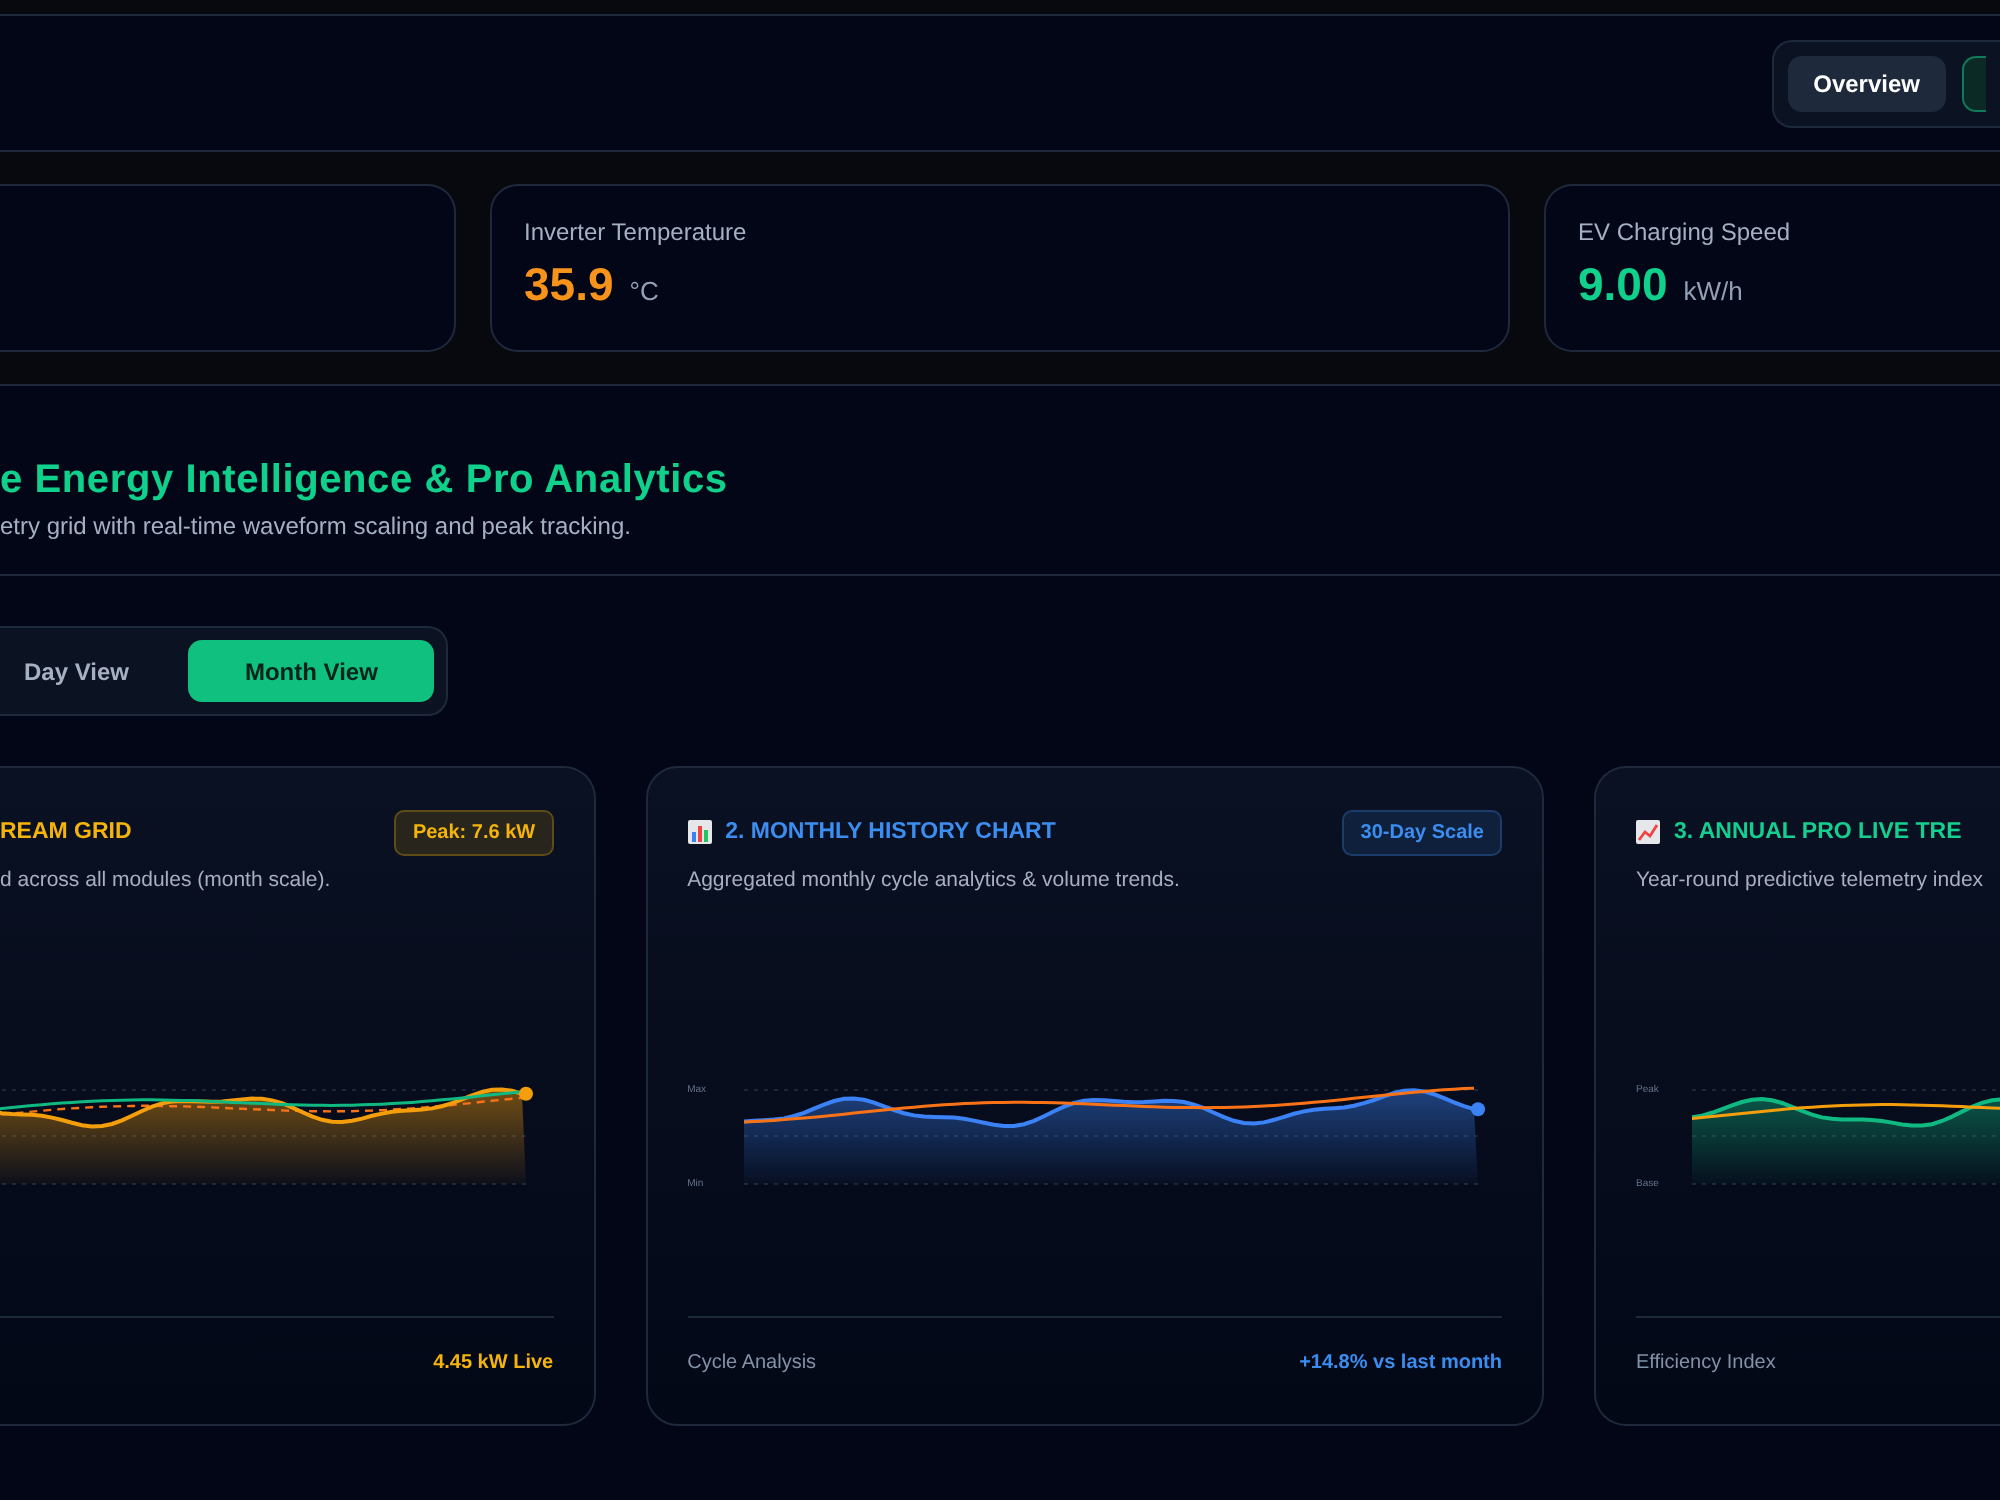  What do you see at coordinates (493, 1362) in the screenshot?
I see `footer-stat: 4.45 kW Live` at bounding box center [493, 1362].